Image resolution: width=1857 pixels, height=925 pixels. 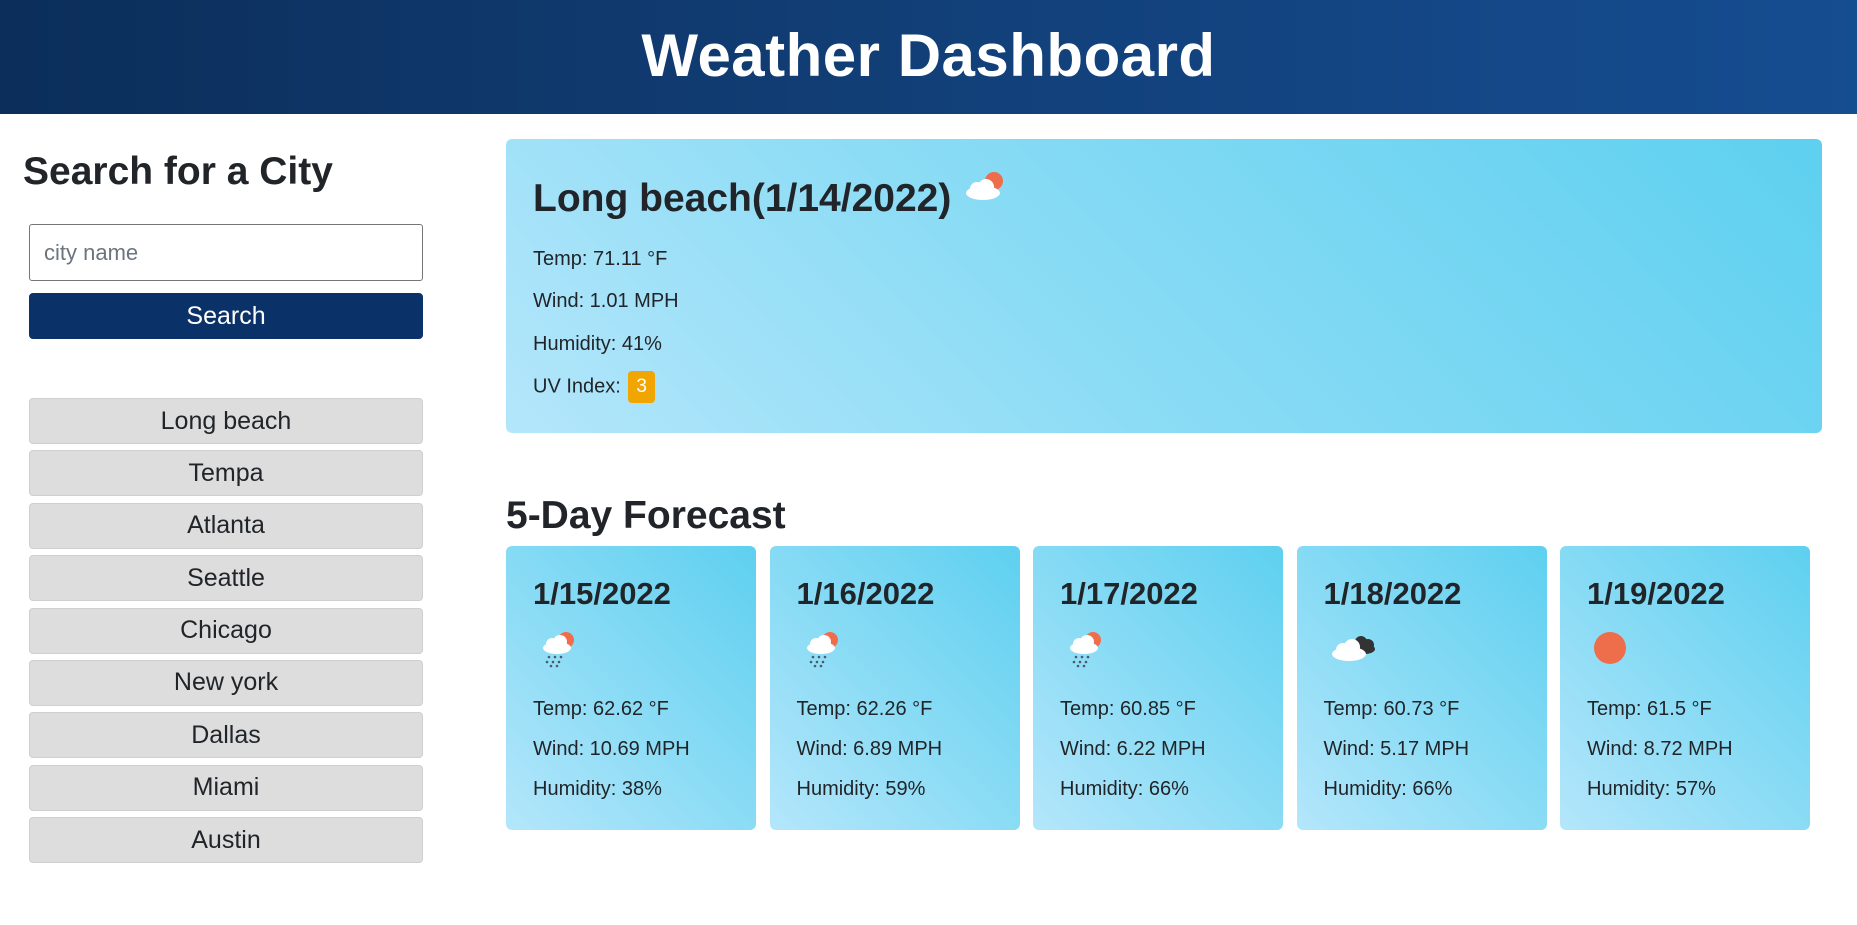 What do you see at coordinates (577, 386) in the screenshot?
I see `uv-label: UV Index:` at bounding box center [577, 386].